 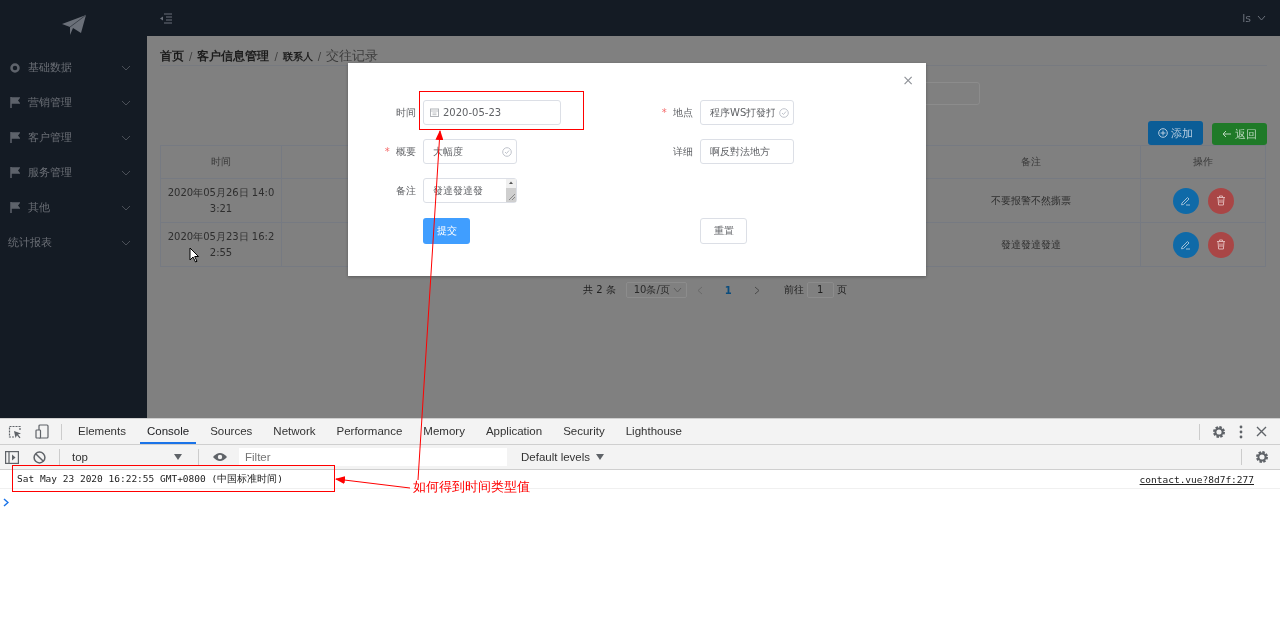 What do you see at coordinates (683, 112) in the screenshot?
I see `field-label: 地点` at bounding box center [683, 112].